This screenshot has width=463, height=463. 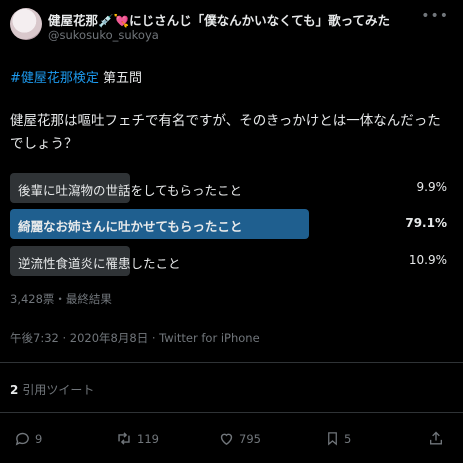 What do you see at coordinates (124, 438) in the screenshot?
I see `retweet-icon` at bounding box center [124, 438].